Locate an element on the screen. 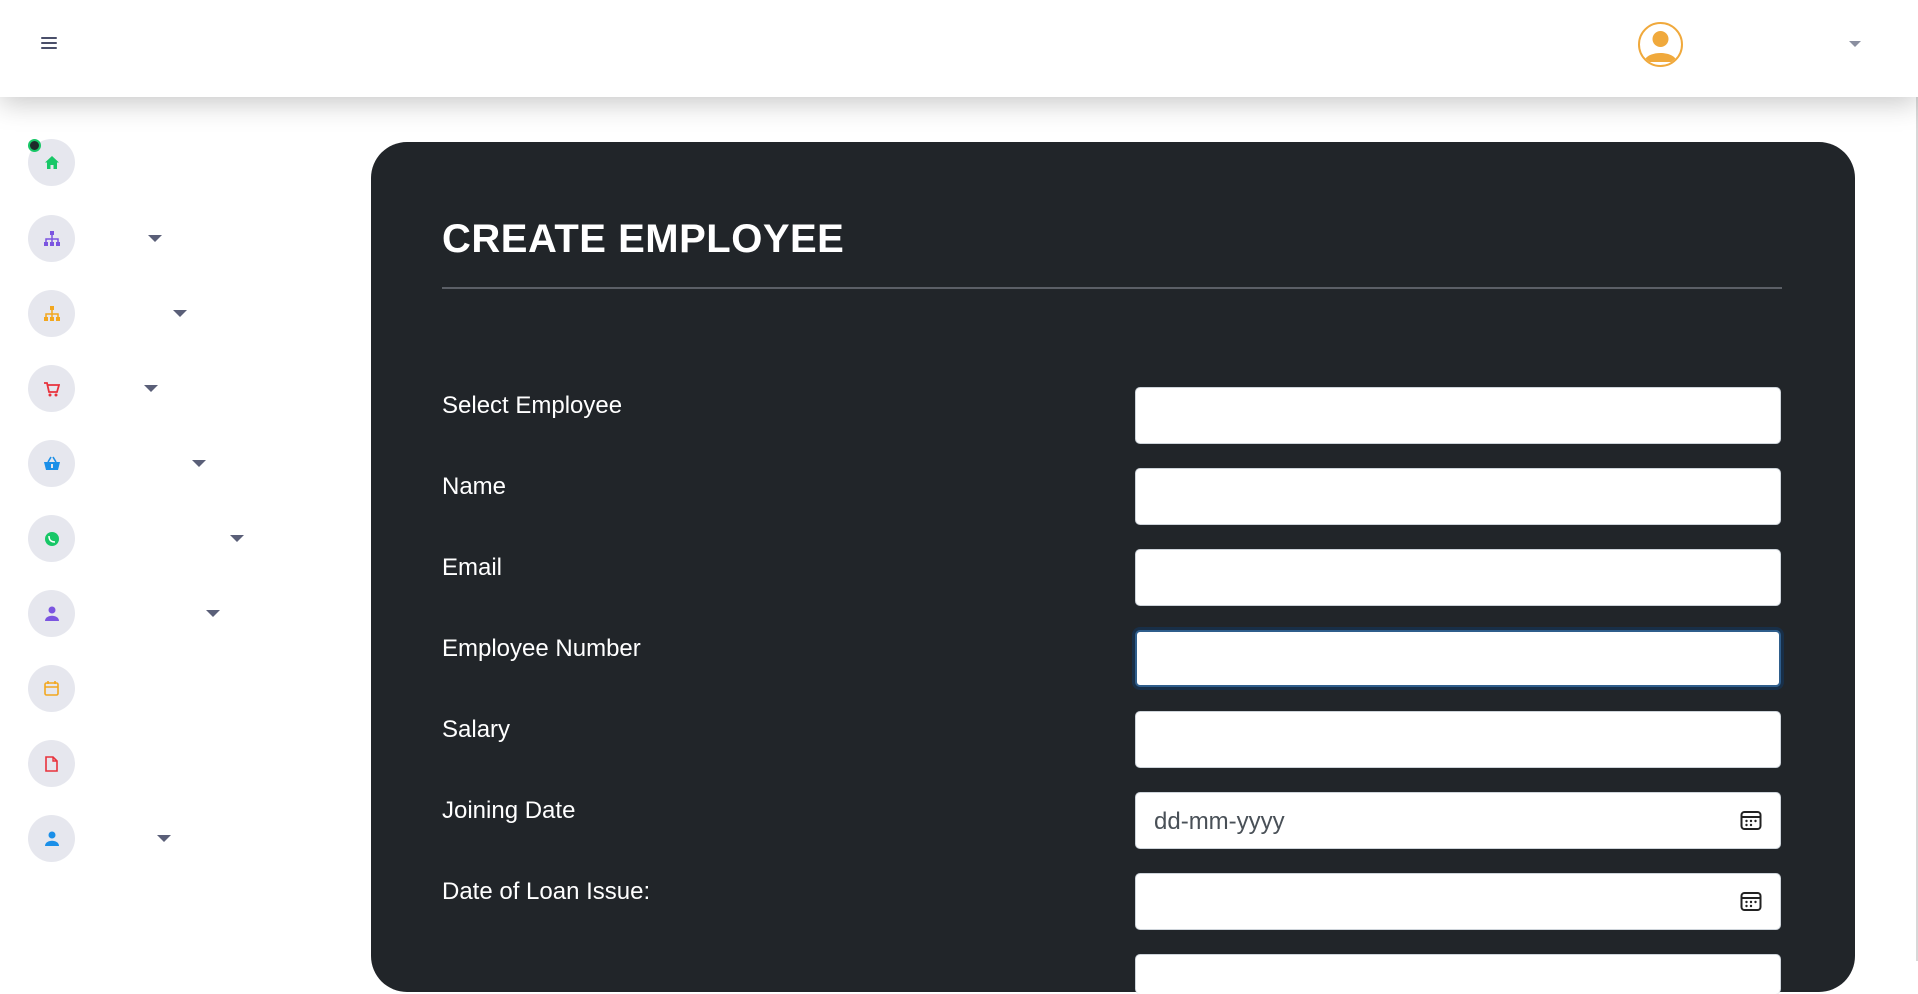  file-icon is located at coordinates (51, 763).